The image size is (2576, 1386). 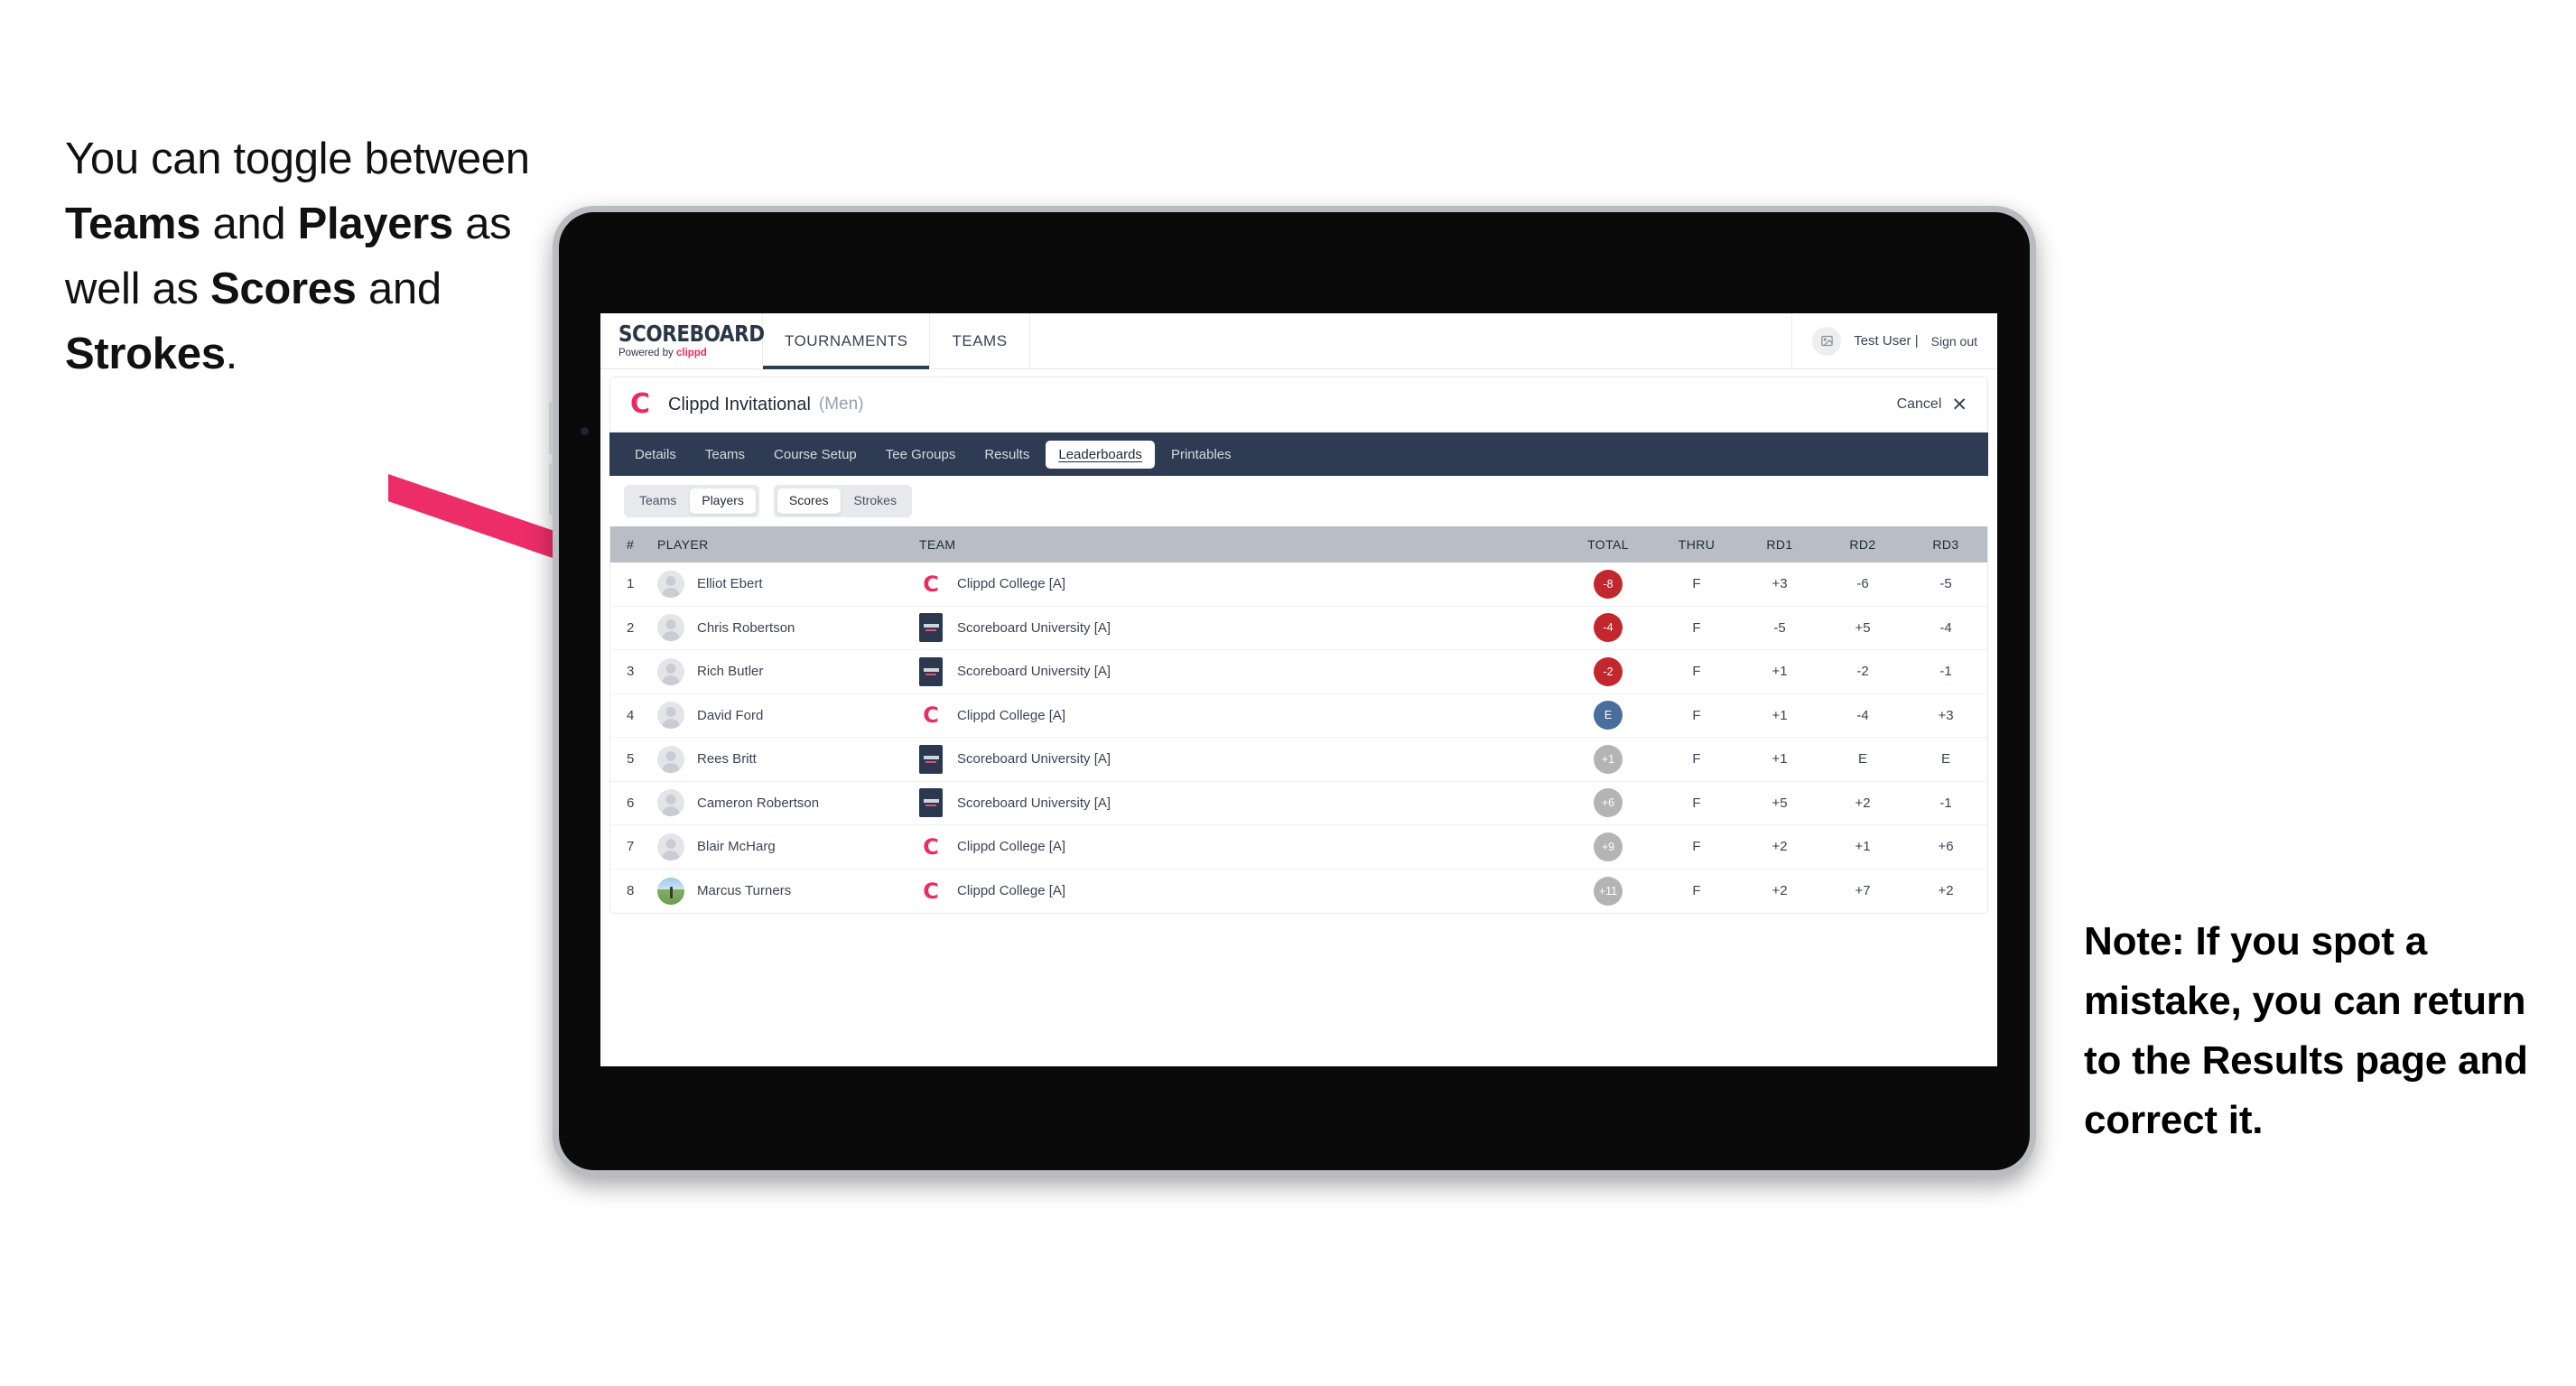 What do you see at coordinates (683, 544) in the screenshot?
I see `column-header-player: PLAYER` at bounding box center [683, 544].